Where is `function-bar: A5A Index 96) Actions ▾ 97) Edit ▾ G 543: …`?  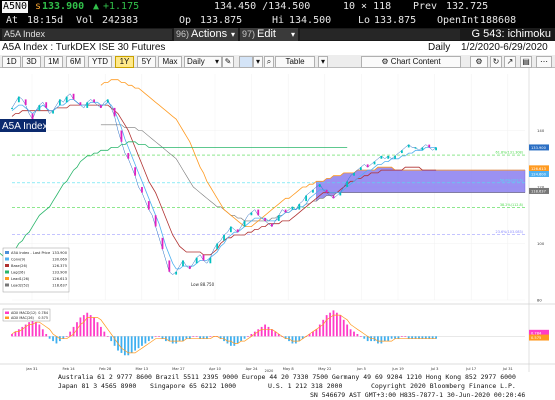
function-bar: A5A Index 96) Actions ▾ 97) Edit ▾ G 543: … is located at coordinates (277, 34).